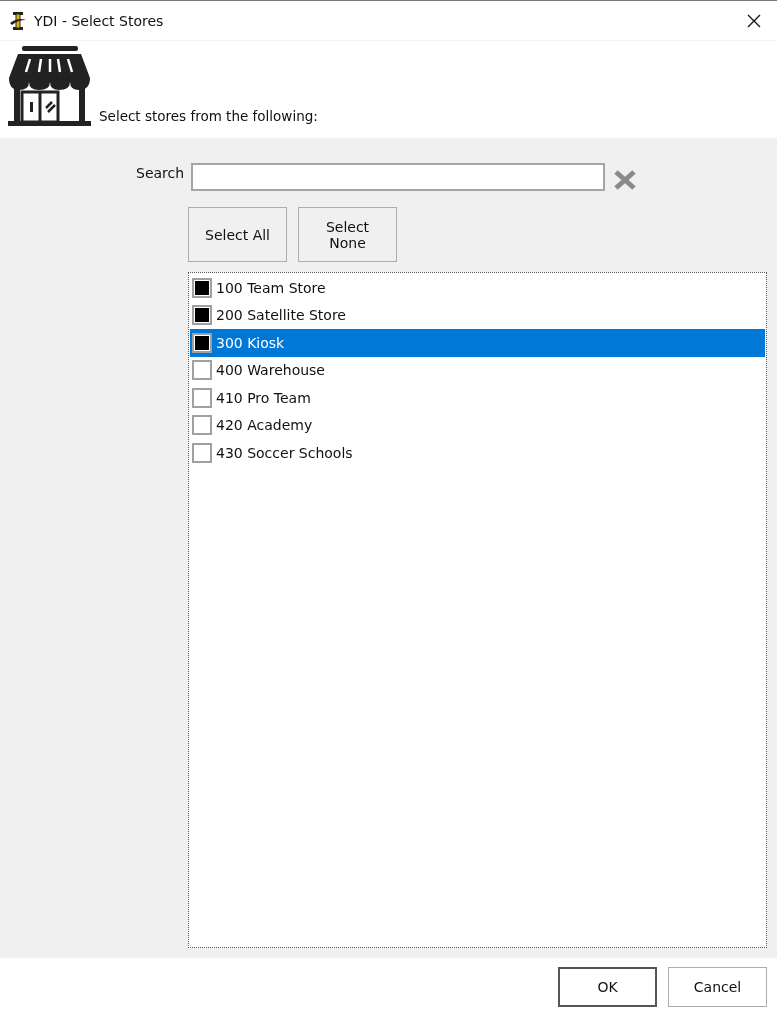 Image resolution: width=777 pixels, height=1015 pixels. Describe the element at coordinates (270, 370) in the screenshot. I see `store-label: 400 Warehouse` at that location.